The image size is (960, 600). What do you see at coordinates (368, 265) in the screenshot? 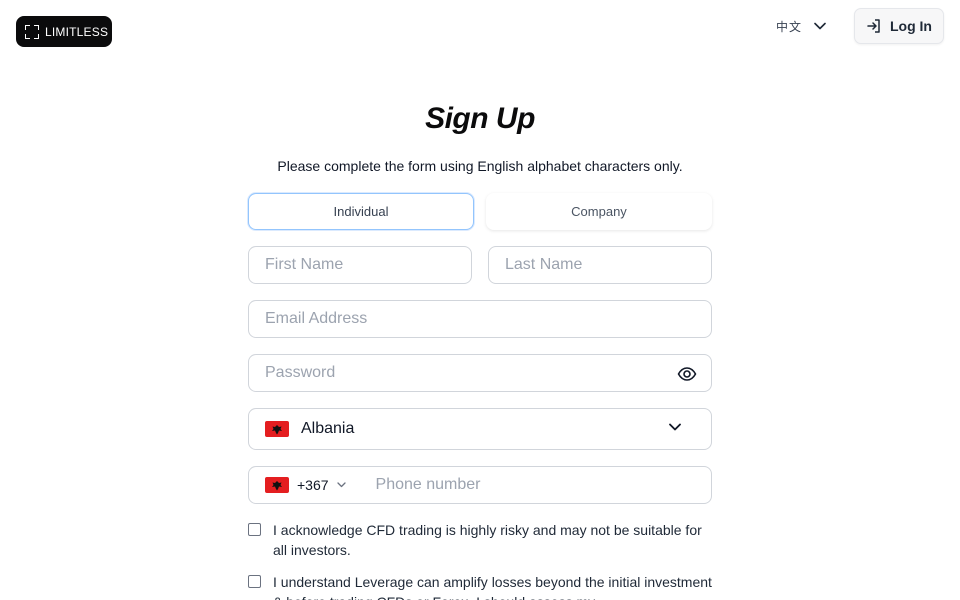
I see `first-name-input` at bounding box center [368, 265].